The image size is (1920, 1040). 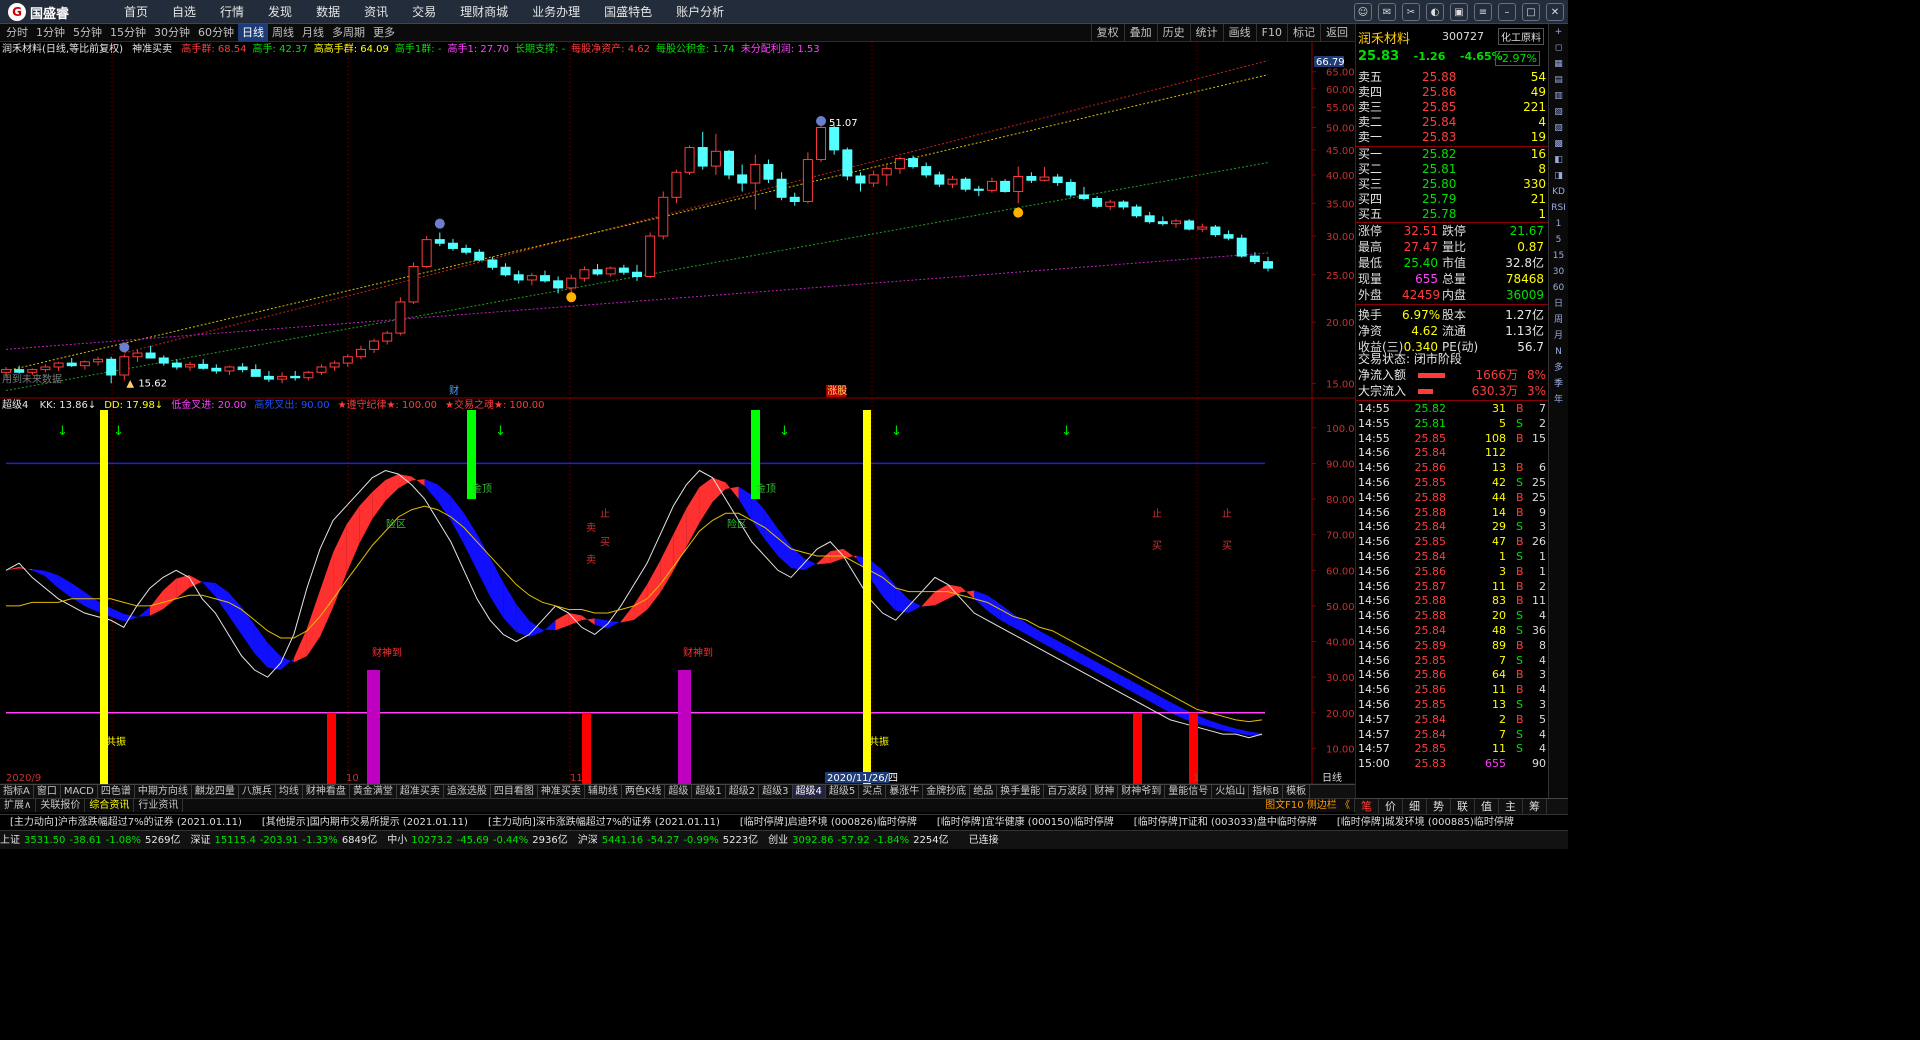 What do you see at coordinates (216, 33) in the screenshot?
I see `period-tab: 60分钟` at bounding box center [216, 33].